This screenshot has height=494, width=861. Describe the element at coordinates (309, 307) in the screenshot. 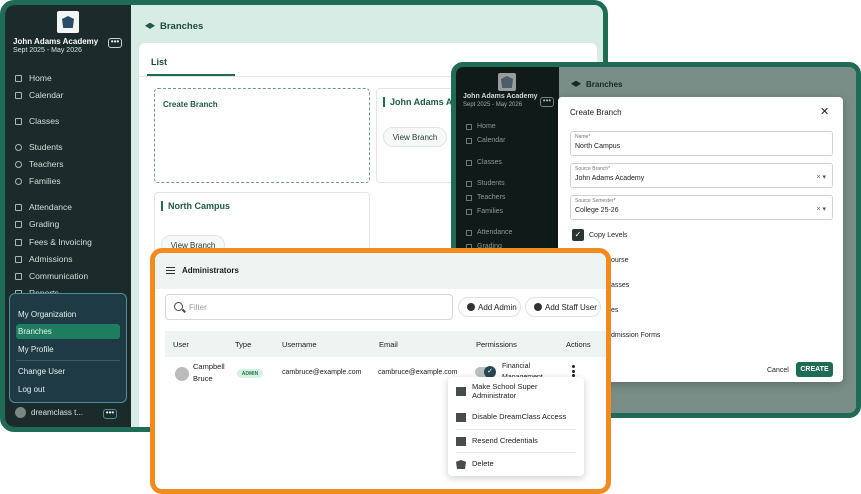

I see `filter-input: Filter` at that location.